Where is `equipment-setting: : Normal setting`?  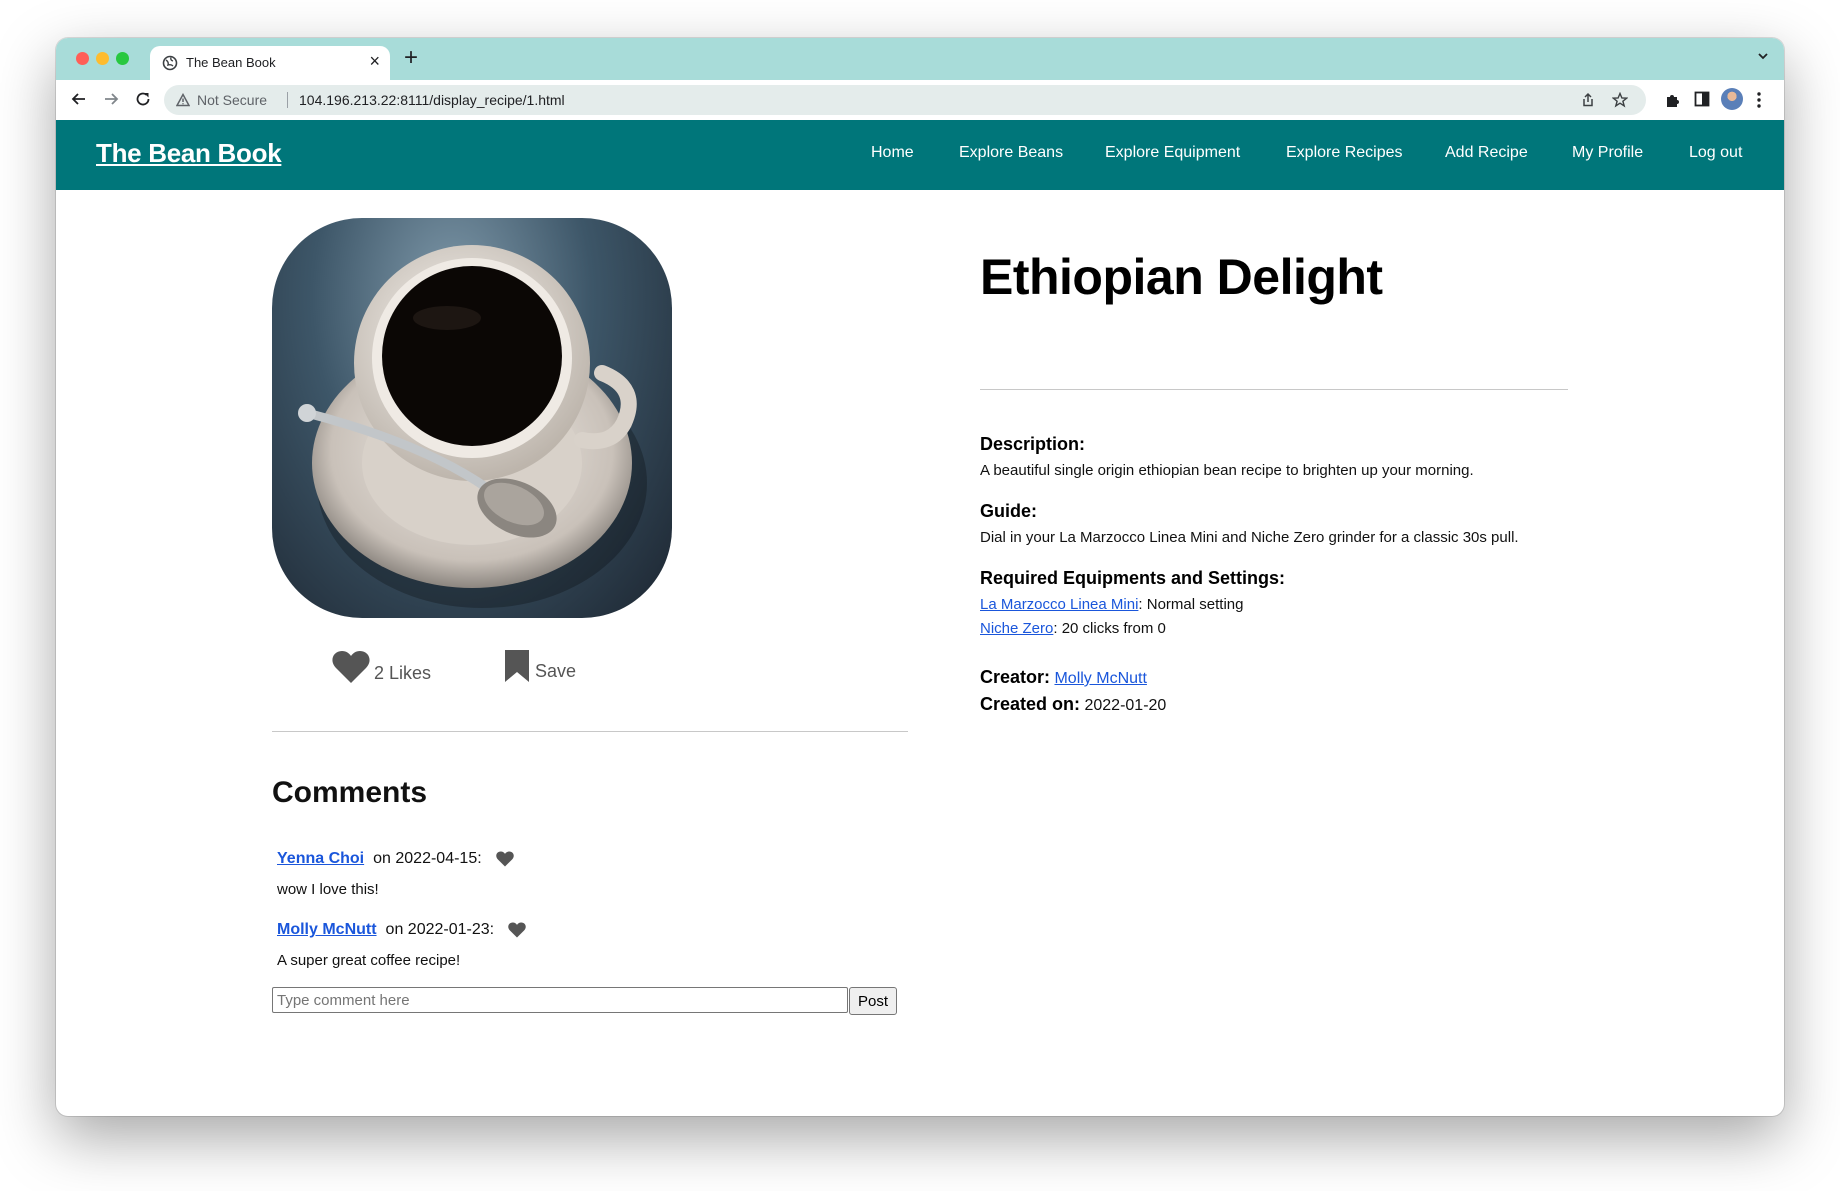
equipment-setting: : Normal setting is located at coordinates (1191, 604).